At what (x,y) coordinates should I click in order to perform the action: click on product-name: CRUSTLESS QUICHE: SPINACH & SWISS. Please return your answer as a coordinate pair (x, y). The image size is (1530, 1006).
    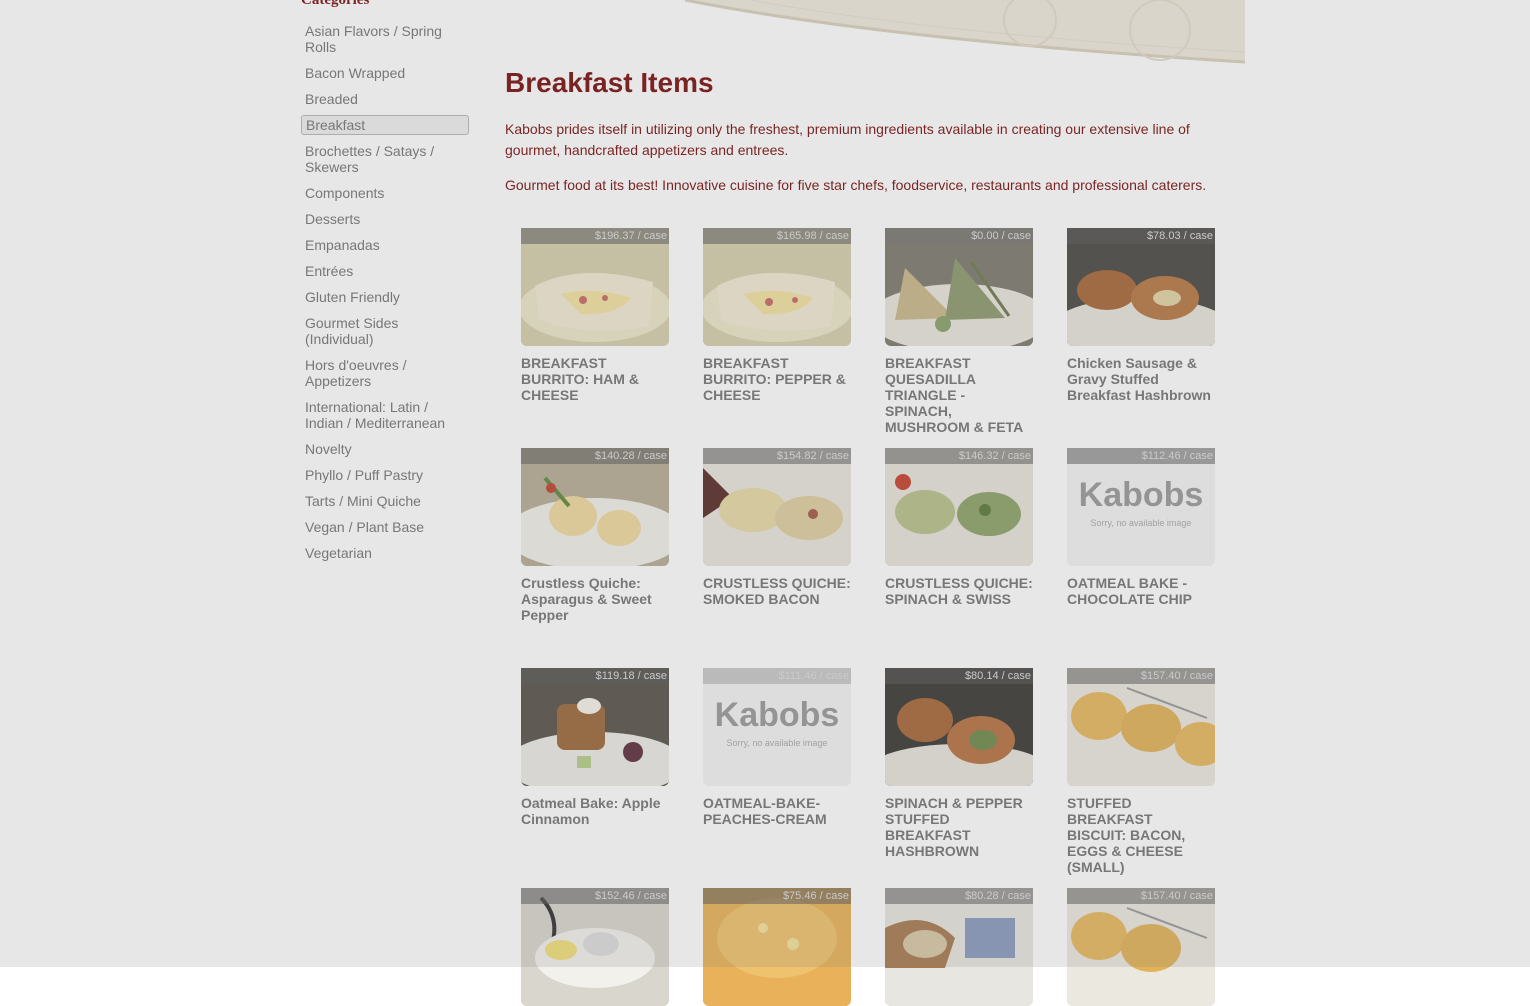
    Looking at the image, I should click on (959, 591).